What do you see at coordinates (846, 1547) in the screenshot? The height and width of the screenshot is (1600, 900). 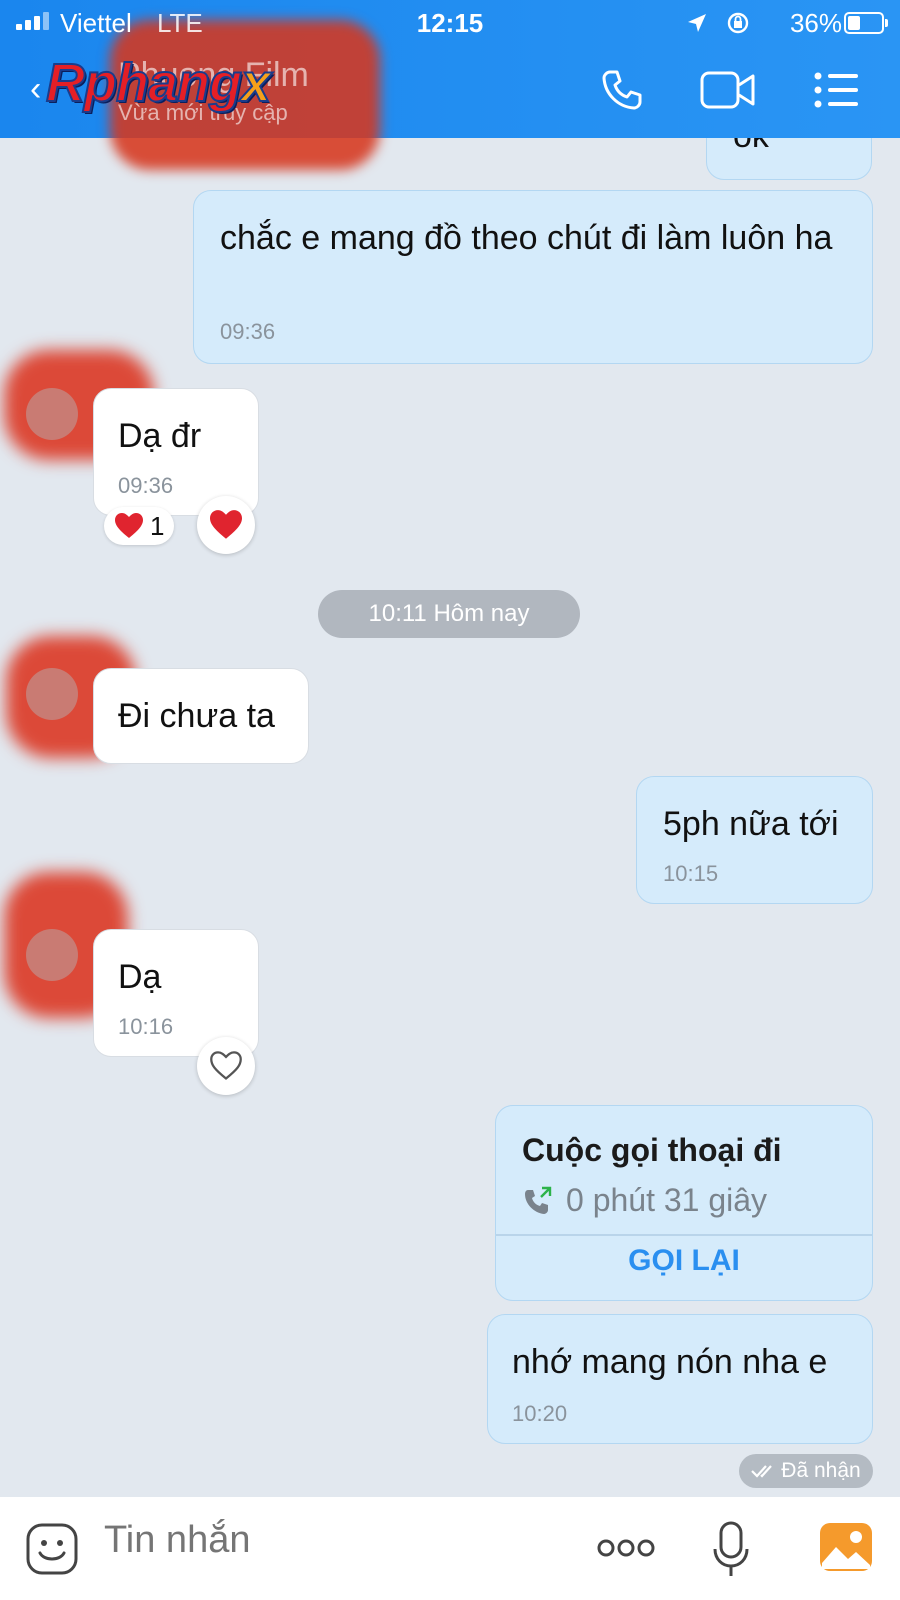 I see `gallery-icon` at bounding box center [846, 1547].